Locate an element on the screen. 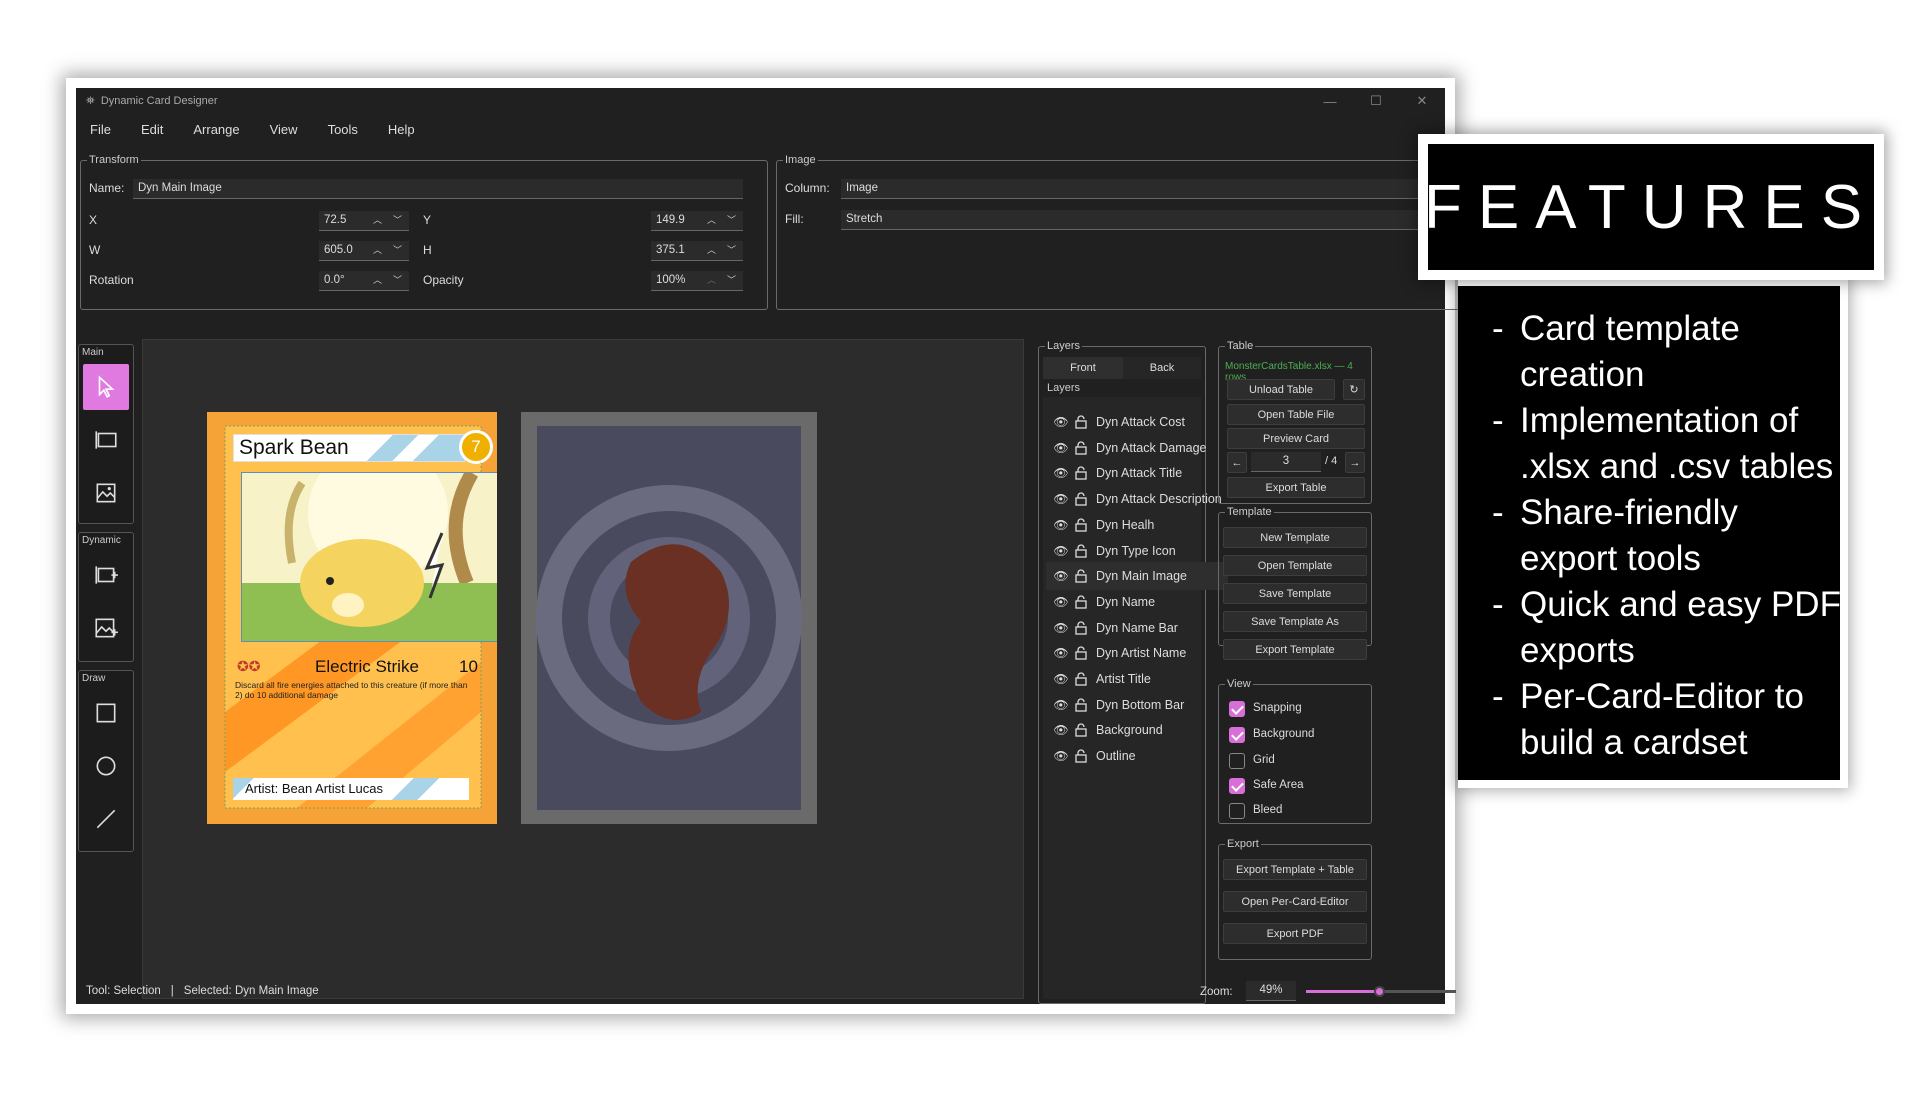  opacity-spinner: 100% ︿ ﹀ is located at coordinates (697, 281).